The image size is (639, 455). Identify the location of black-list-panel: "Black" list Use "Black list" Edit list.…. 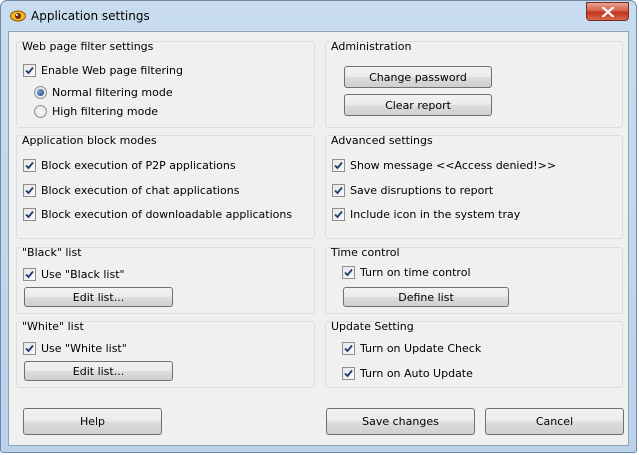
(165, 280).